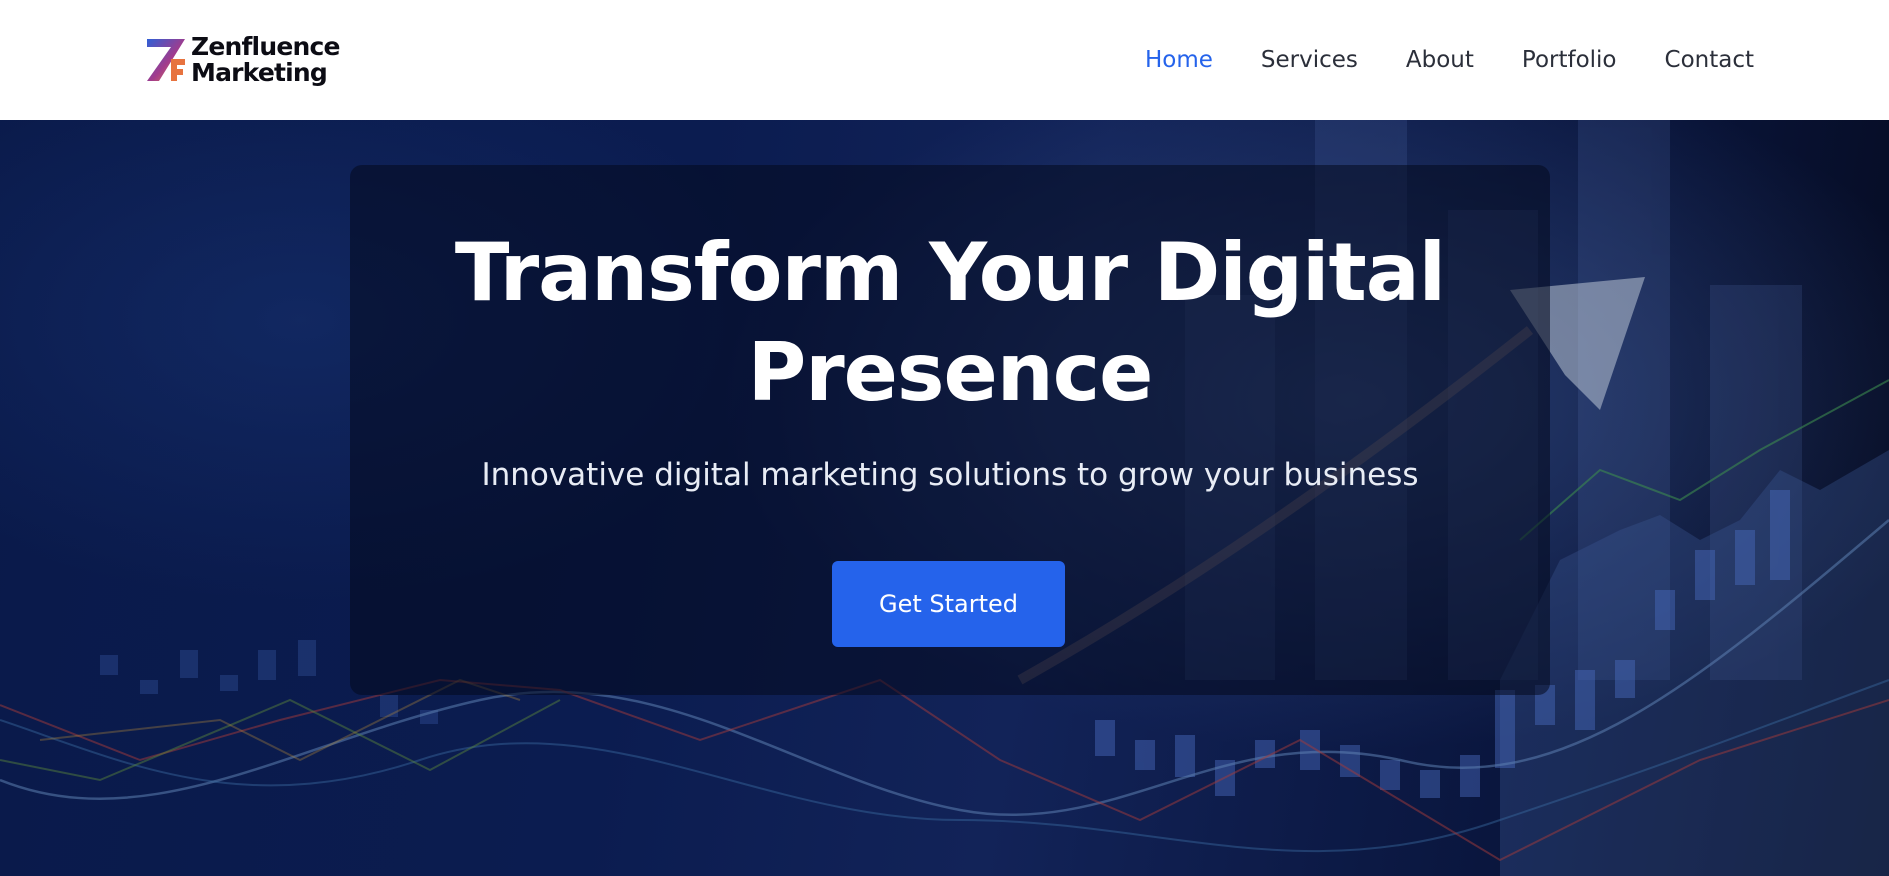 This screenshot has height=876, width=1889. Describe the element at coordinates (950, 322) in the screenshot. I see `hero-title: Transform Your Digital Presence` at that location.